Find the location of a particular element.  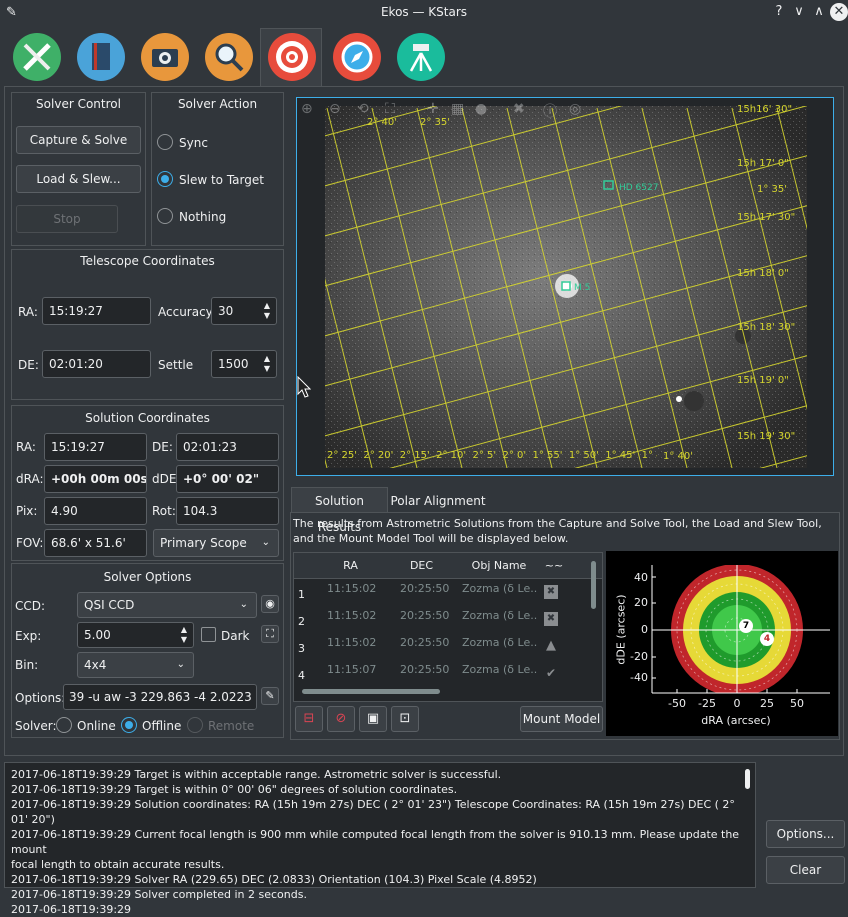

accuracy-value: 30 is located at coordinates (226, 311).